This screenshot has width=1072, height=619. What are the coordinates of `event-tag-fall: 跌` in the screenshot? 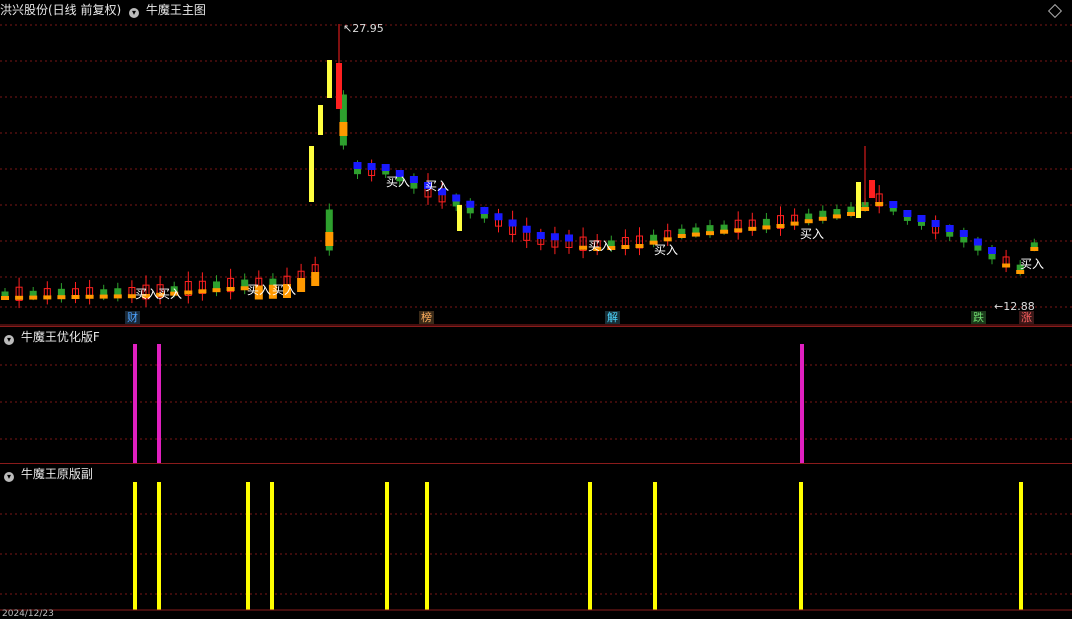 It's located at (978, 317).